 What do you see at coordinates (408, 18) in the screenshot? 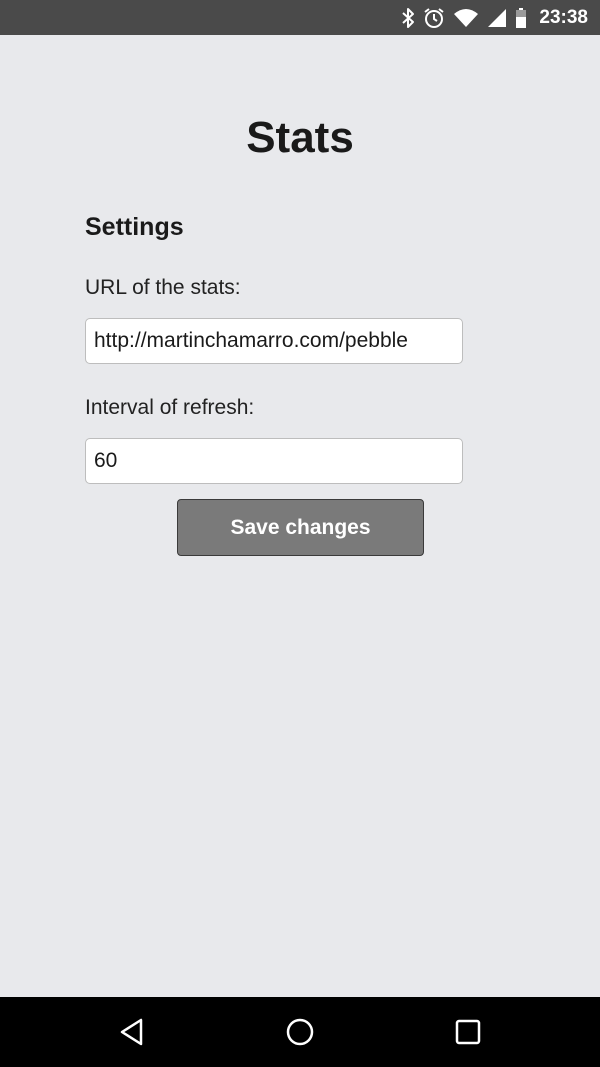
I see `bluetooth-icon` at bounding box center [408, 18].